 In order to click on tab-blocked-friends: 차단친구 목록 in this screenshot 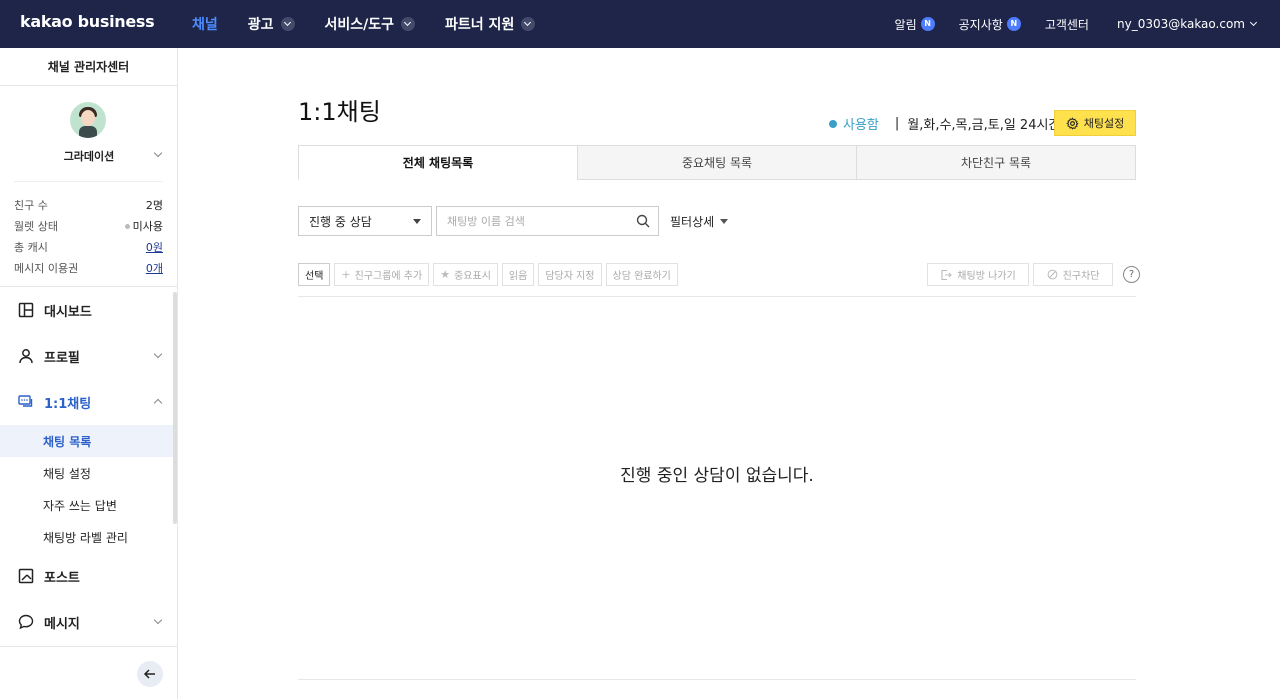, I will do `click(996, 162)`.